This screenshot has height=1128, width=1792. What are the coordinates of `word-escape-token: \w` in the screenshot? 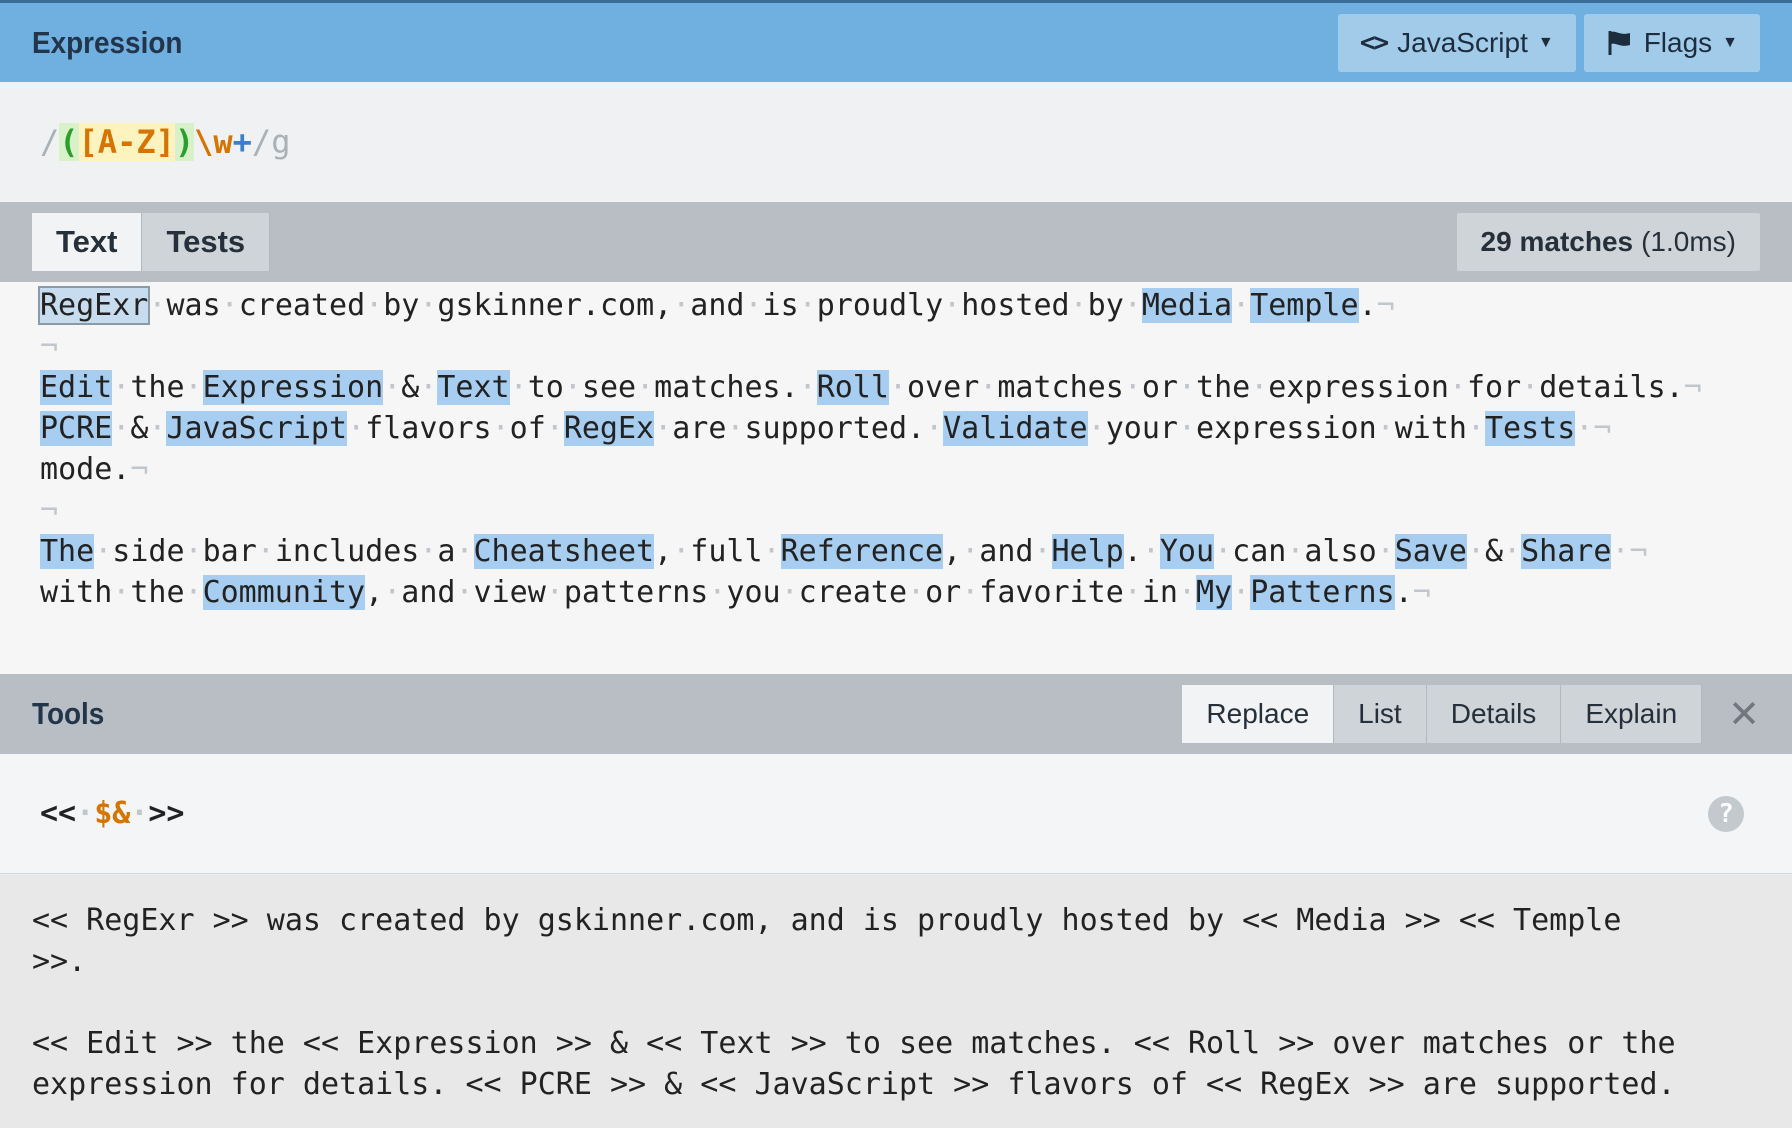 It's located at (213, 142).